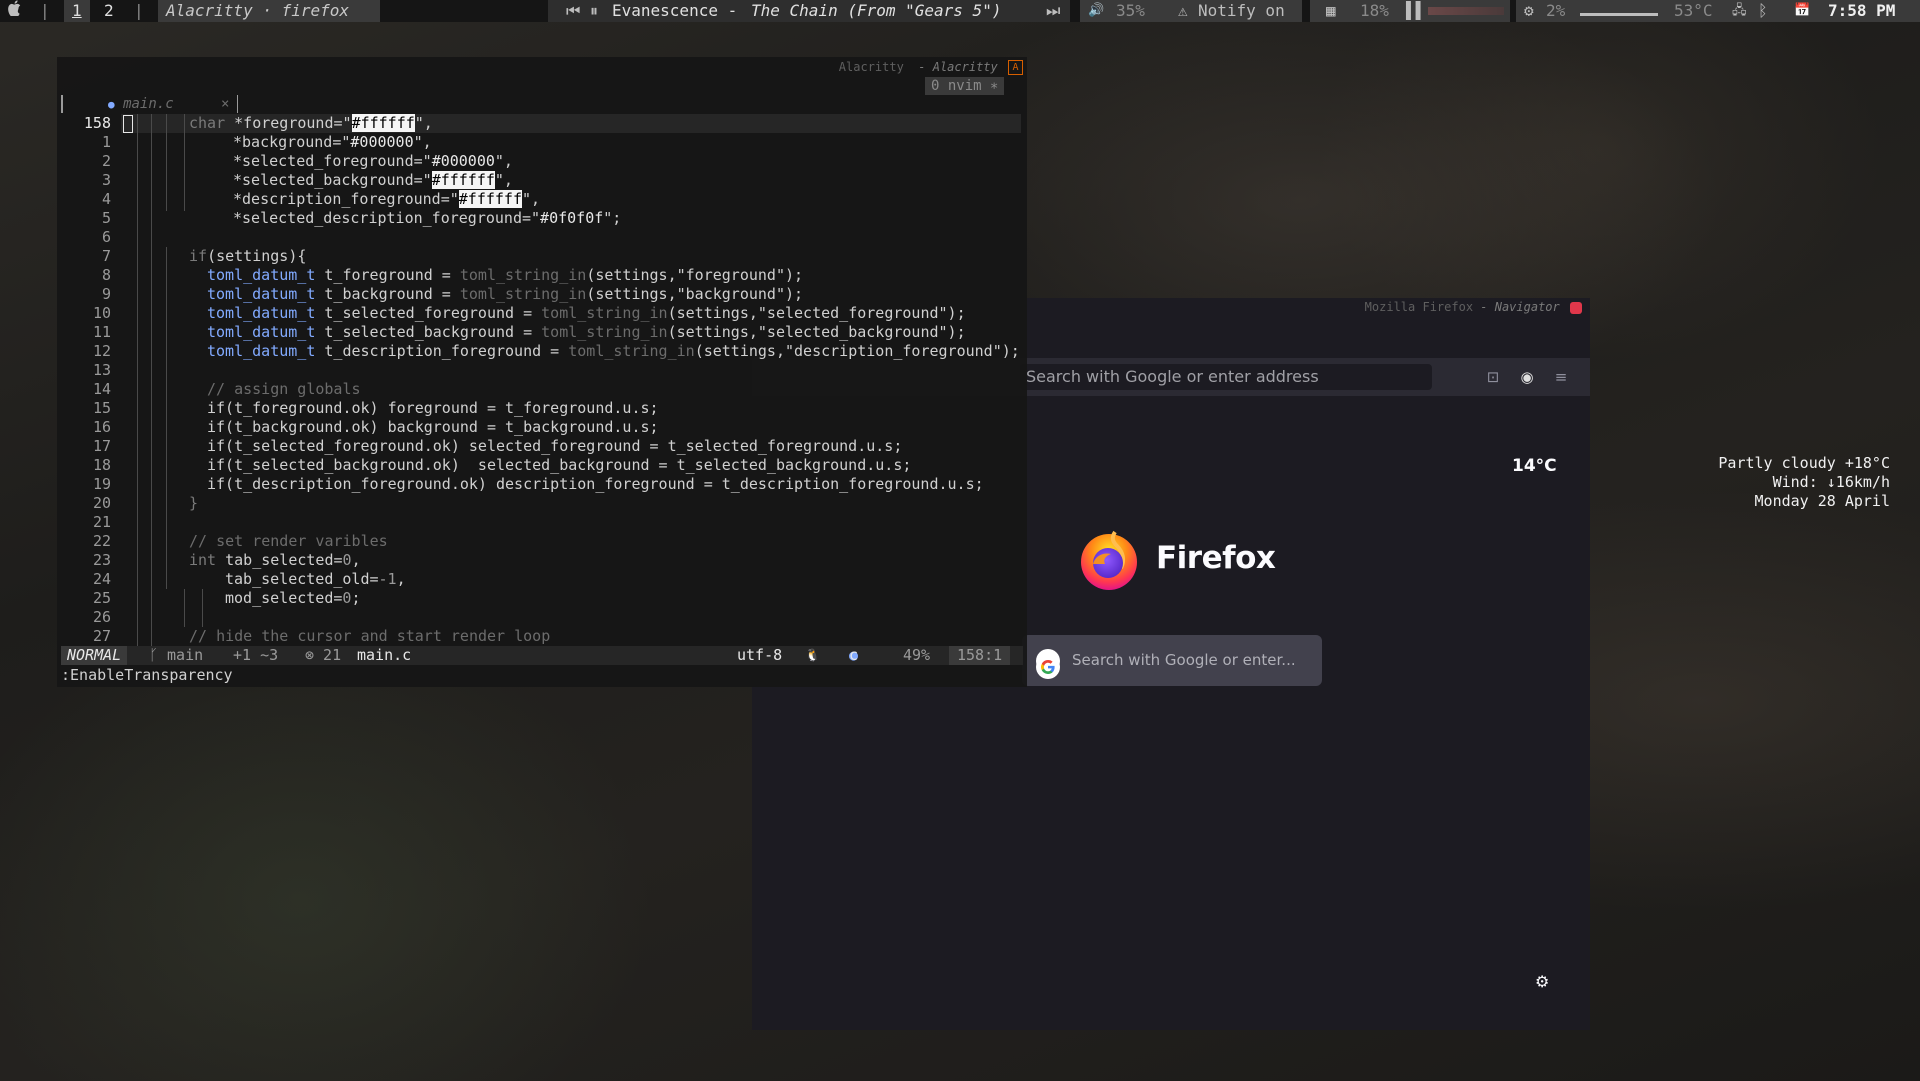 This screenshot has width=1920, height=1081. I want to click on code-token: int, so click(203, 560).